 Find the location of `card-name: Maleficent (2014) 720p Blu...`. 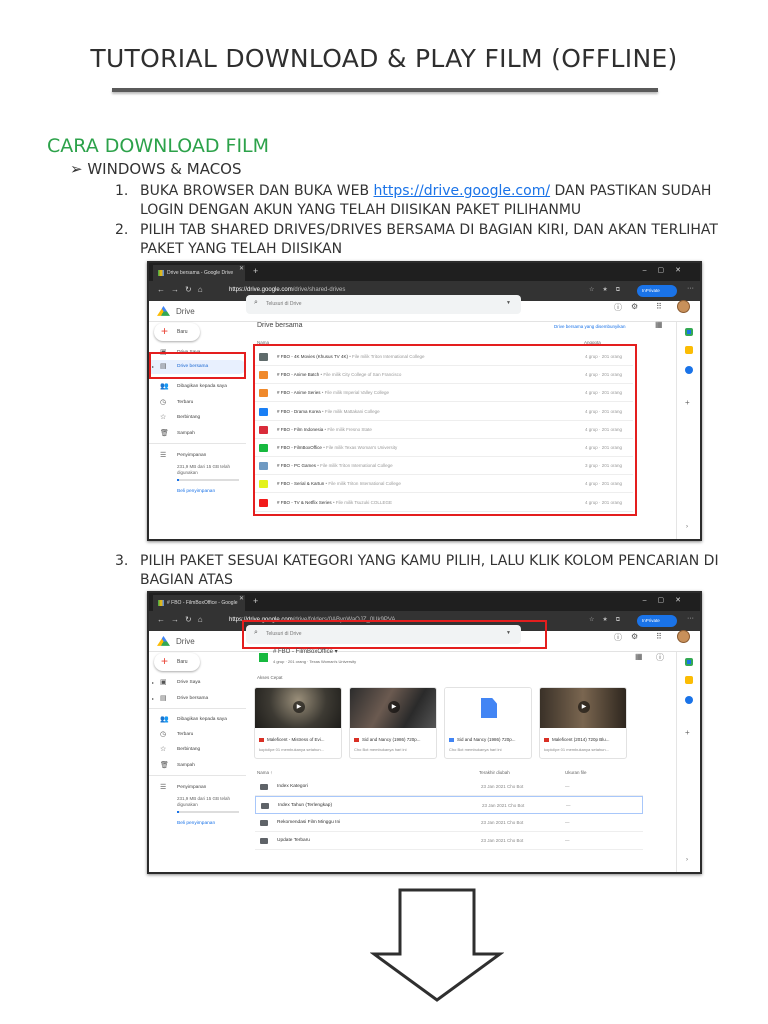

card-name: Maleficent (2014) 720p Blu... is located at coordinates (581, 739).